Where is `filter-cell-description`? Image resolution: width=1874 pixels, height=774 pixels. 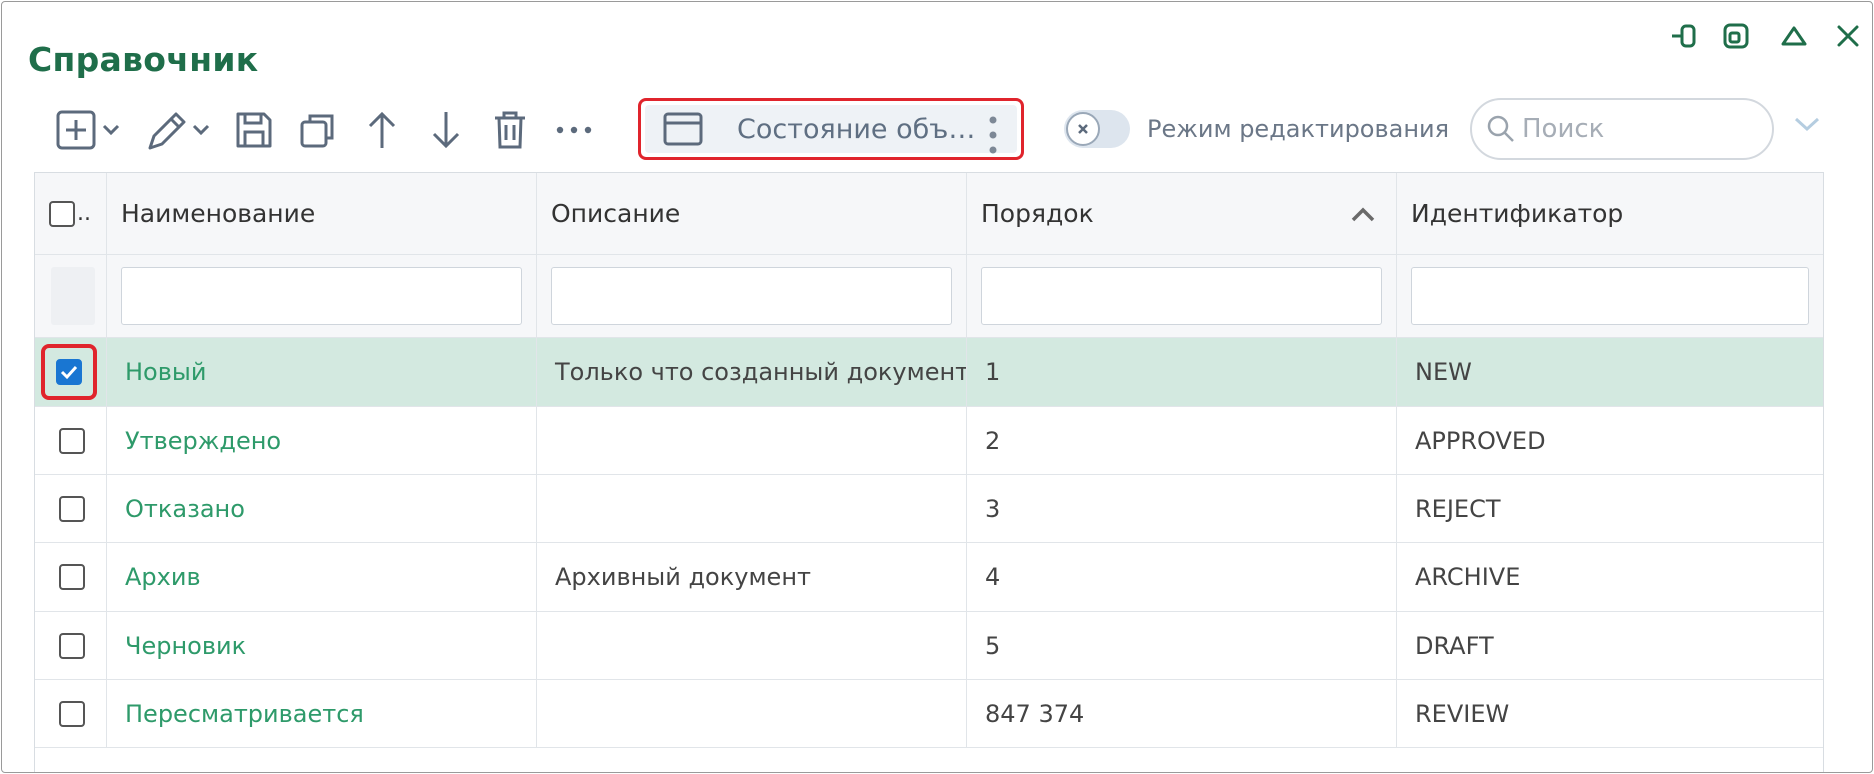
filter-cell-description is located at coordinates (752, 296).